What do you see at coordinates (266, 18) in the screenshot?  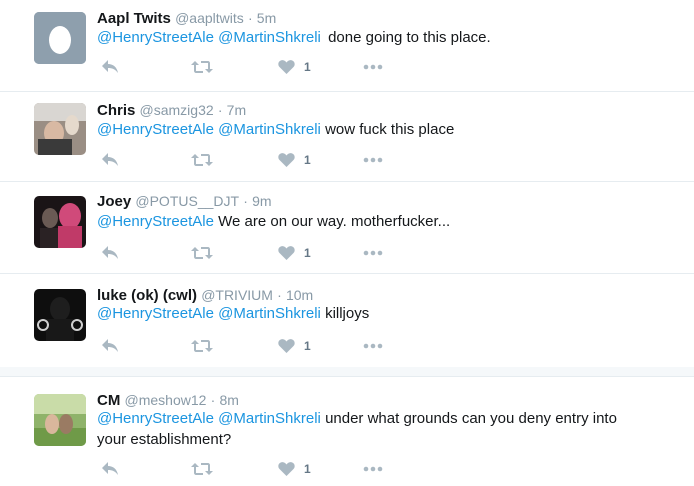 I see `timestamp: 5m` at bounding box center [266, 18].